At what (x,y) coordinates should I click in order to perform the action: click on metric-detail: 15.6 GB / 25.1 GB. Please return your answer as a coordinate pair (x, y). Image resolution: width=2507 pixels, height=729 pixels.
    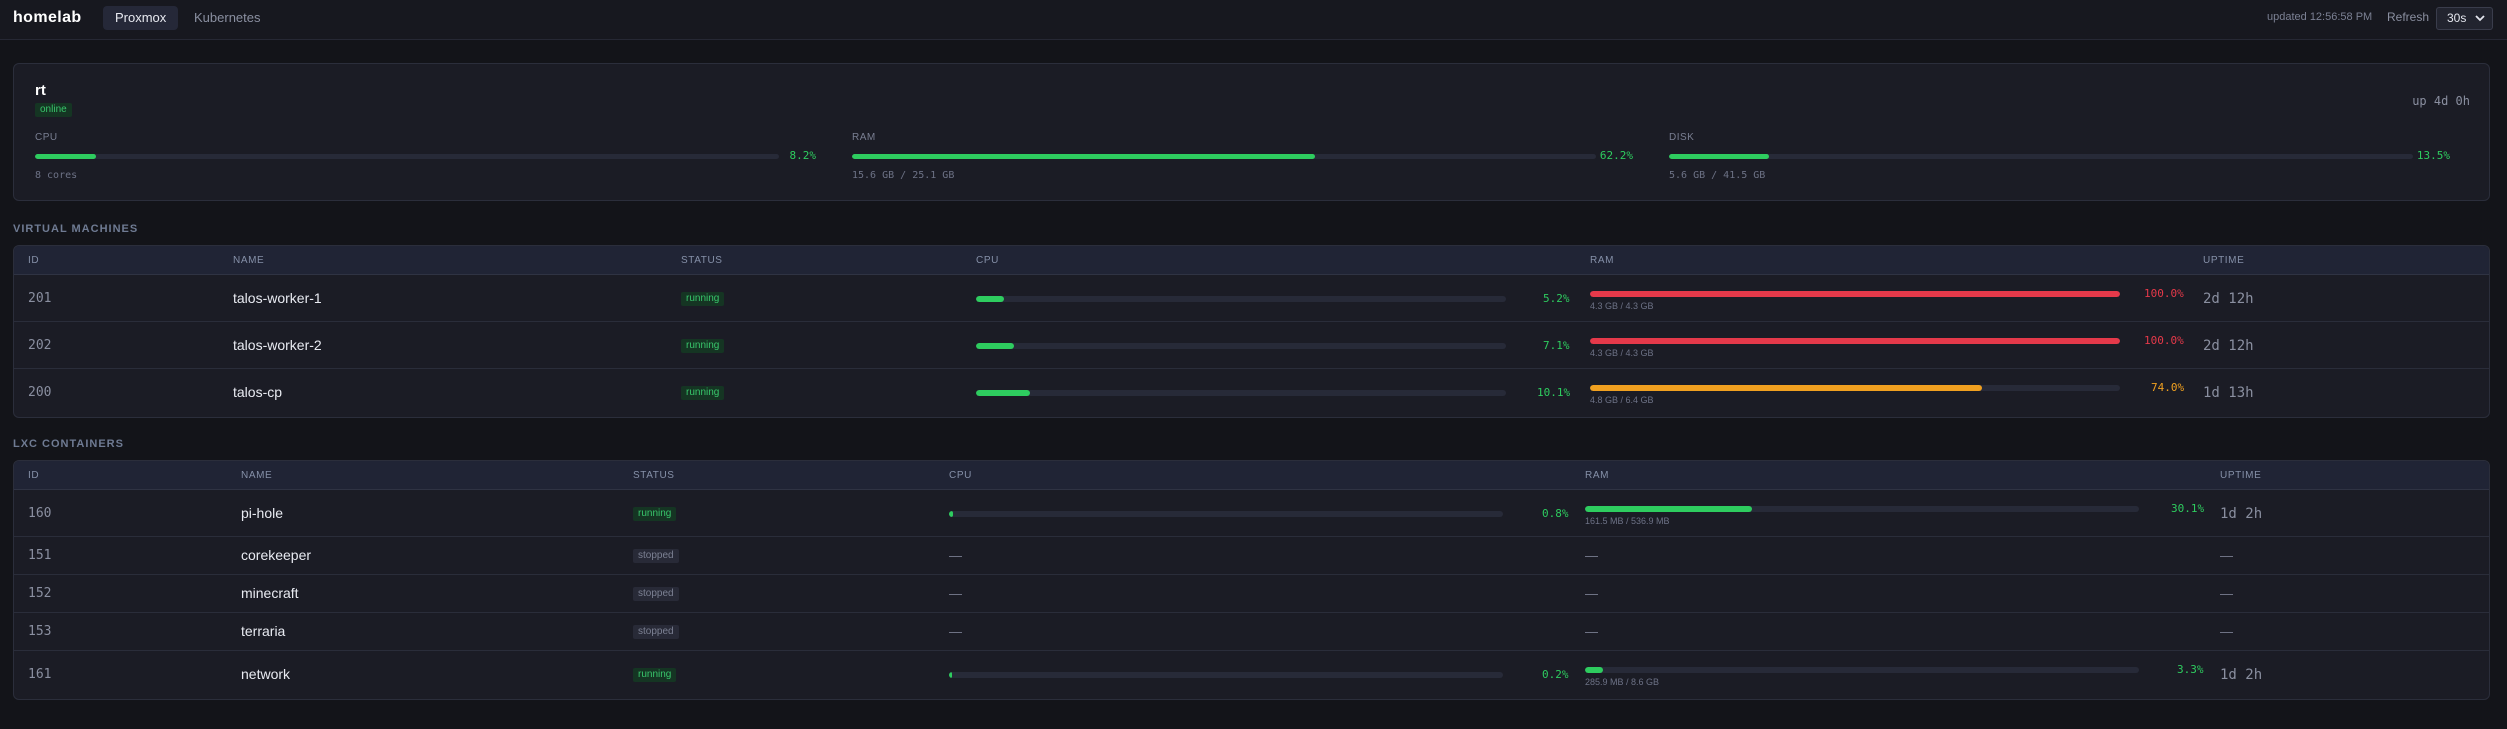
    Looking at the image, I should click on (903, 175).